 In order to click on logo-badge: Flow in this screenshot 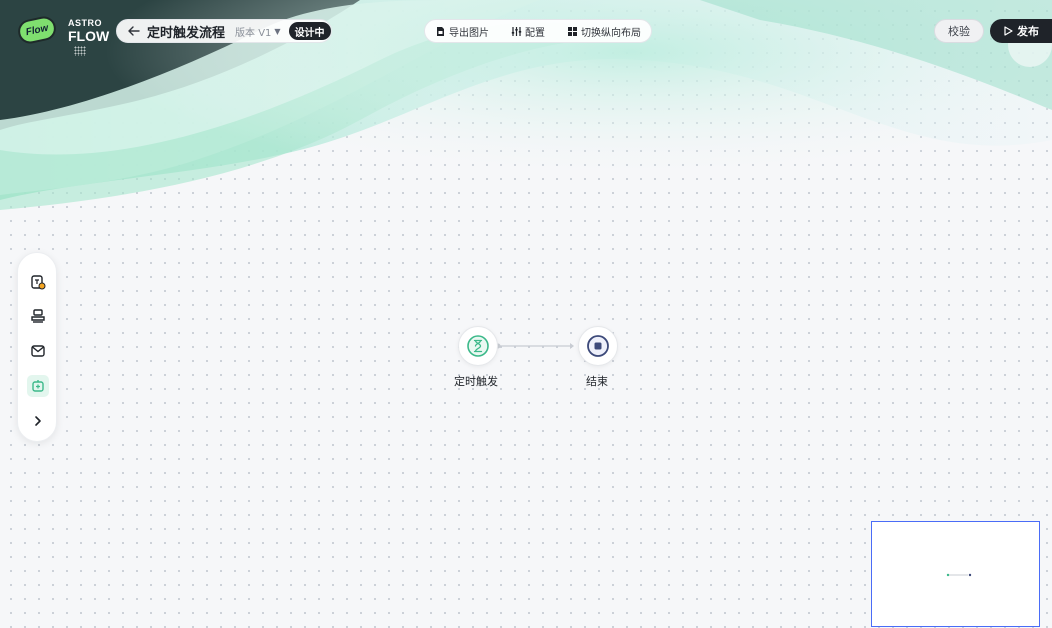, I will do `click(37, 30)`.